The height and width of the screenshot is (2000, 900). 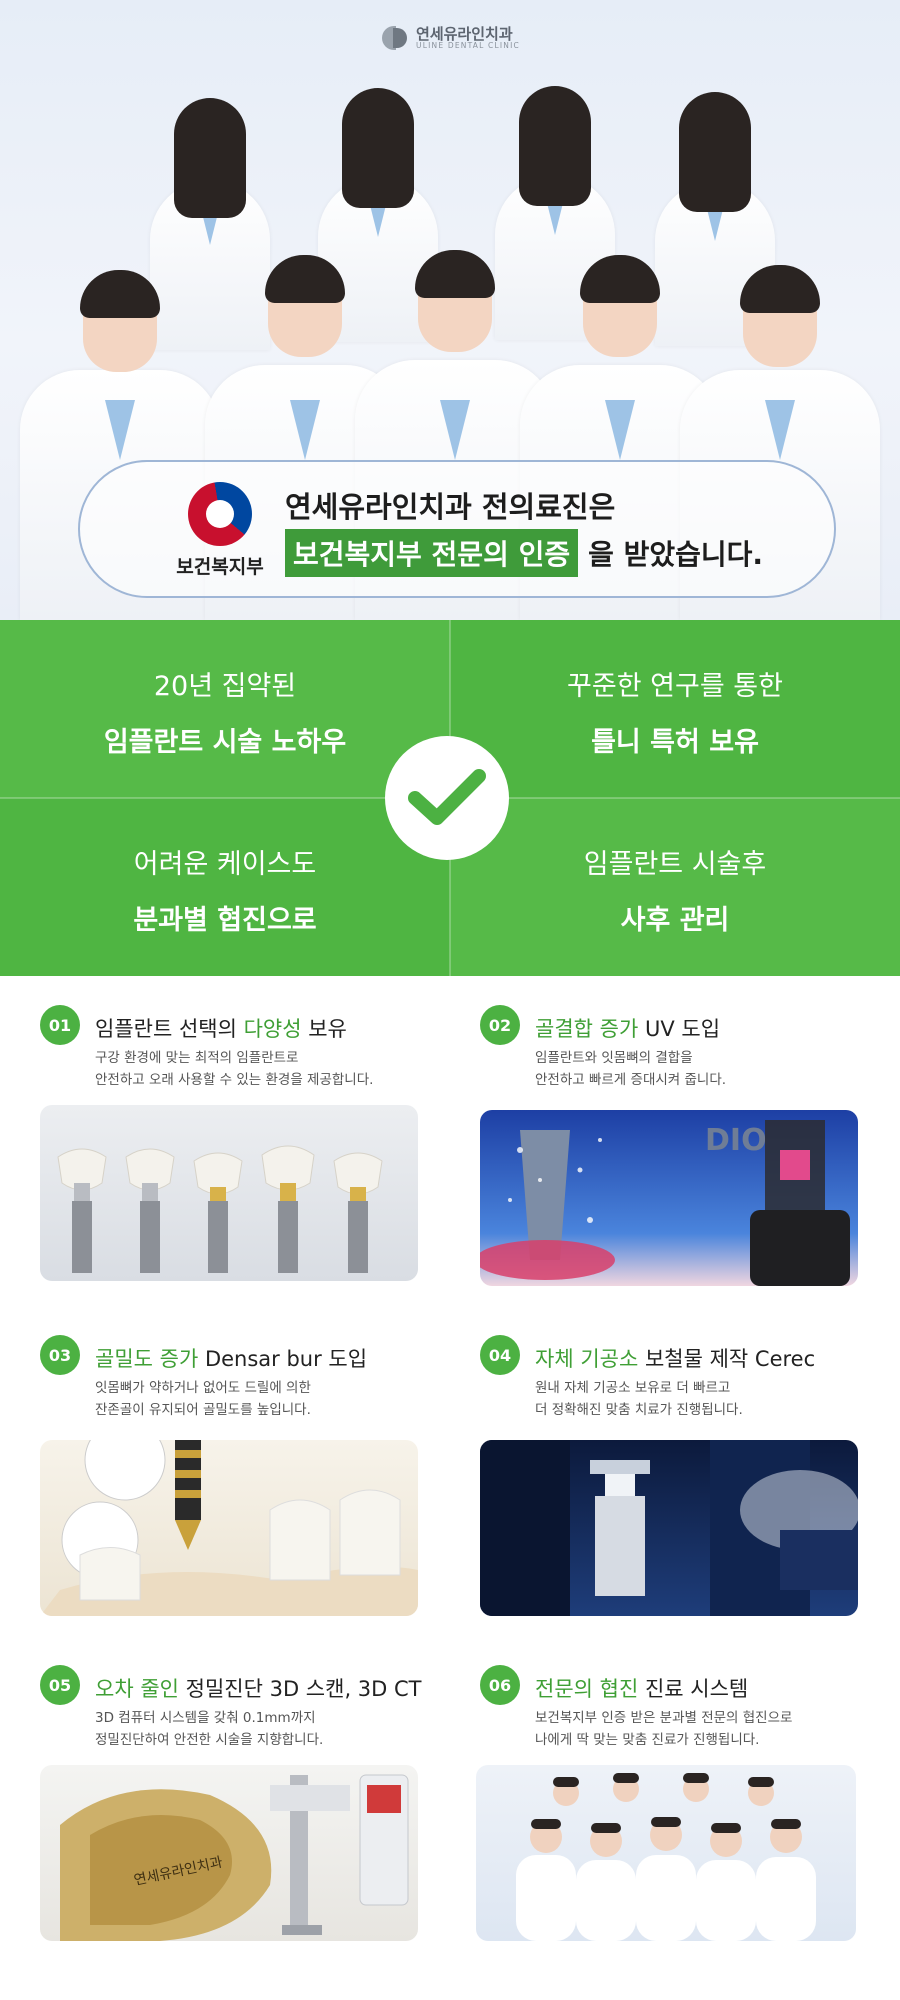 I want to click on item-title: 임플란트 선택의 다양성 보유, so click(x=221, y=1029).